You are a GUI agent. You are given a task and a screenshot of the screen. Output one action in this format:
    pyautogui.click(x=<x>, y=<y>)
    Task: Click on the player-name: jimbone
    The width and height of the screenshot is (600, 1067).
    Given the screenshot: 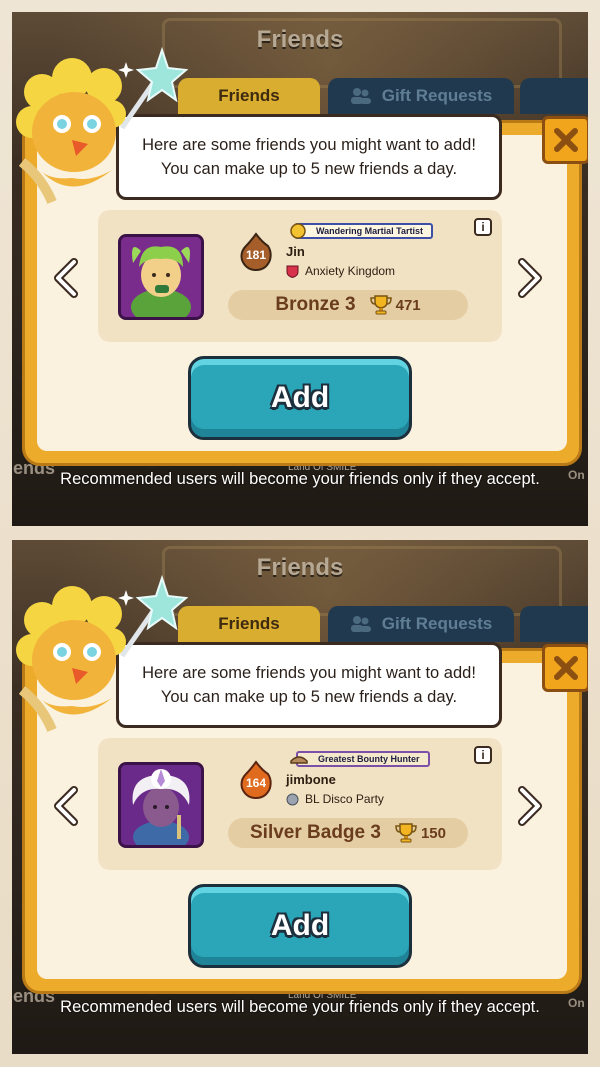 What is the action you would take?
    pyautogui.click(x=311, y=779)
    